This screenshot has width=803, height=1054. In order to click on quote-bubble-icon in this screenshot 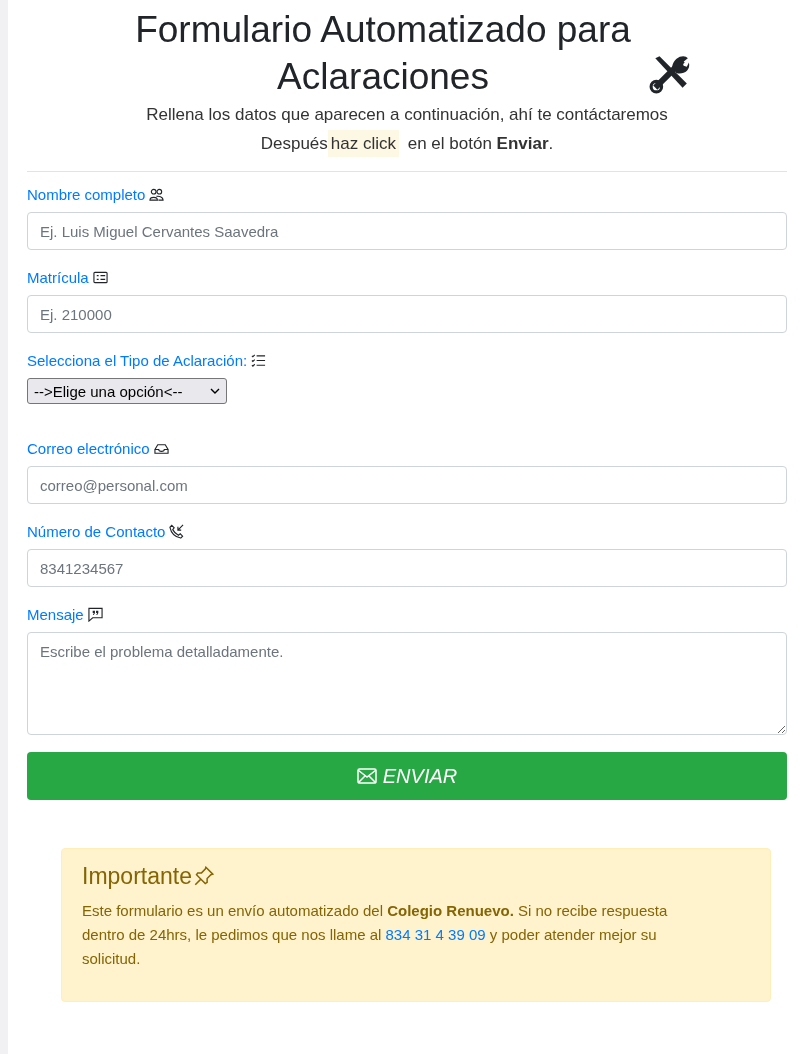, I will do `click(95, 614)`.